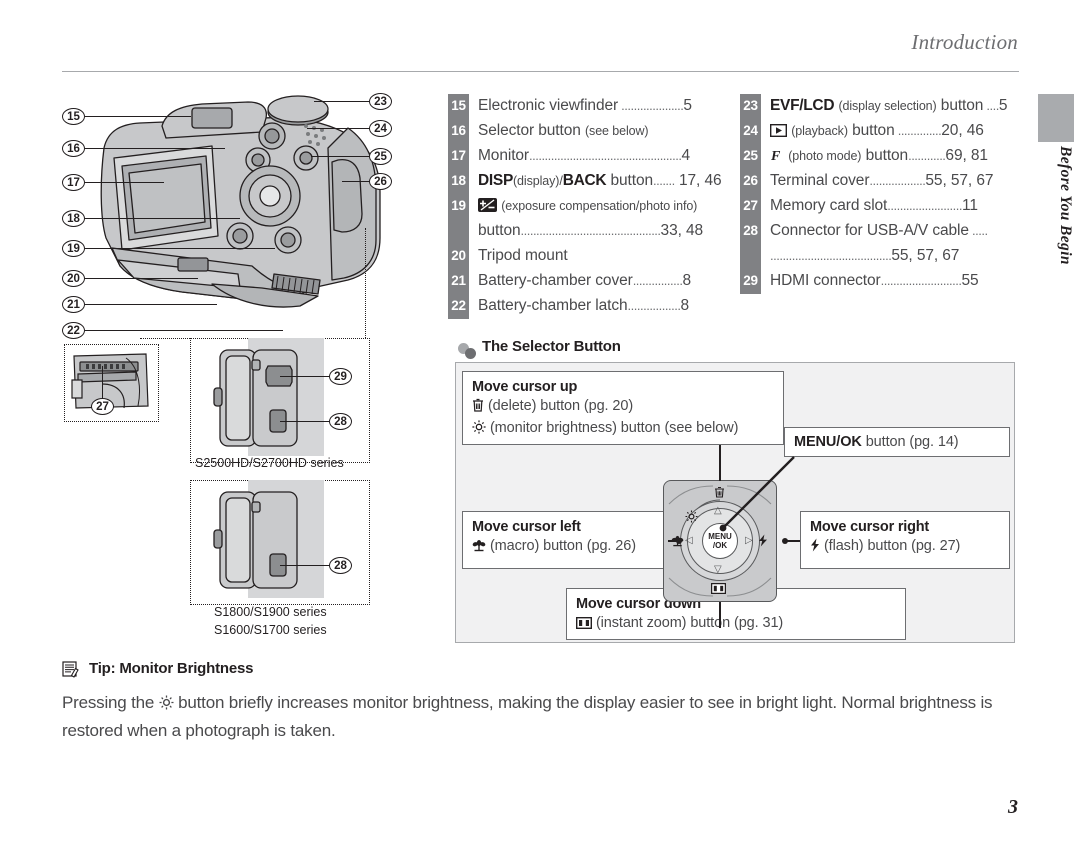  I want to click on selector-panel-heading: The Selector Button, so click(551, 346).